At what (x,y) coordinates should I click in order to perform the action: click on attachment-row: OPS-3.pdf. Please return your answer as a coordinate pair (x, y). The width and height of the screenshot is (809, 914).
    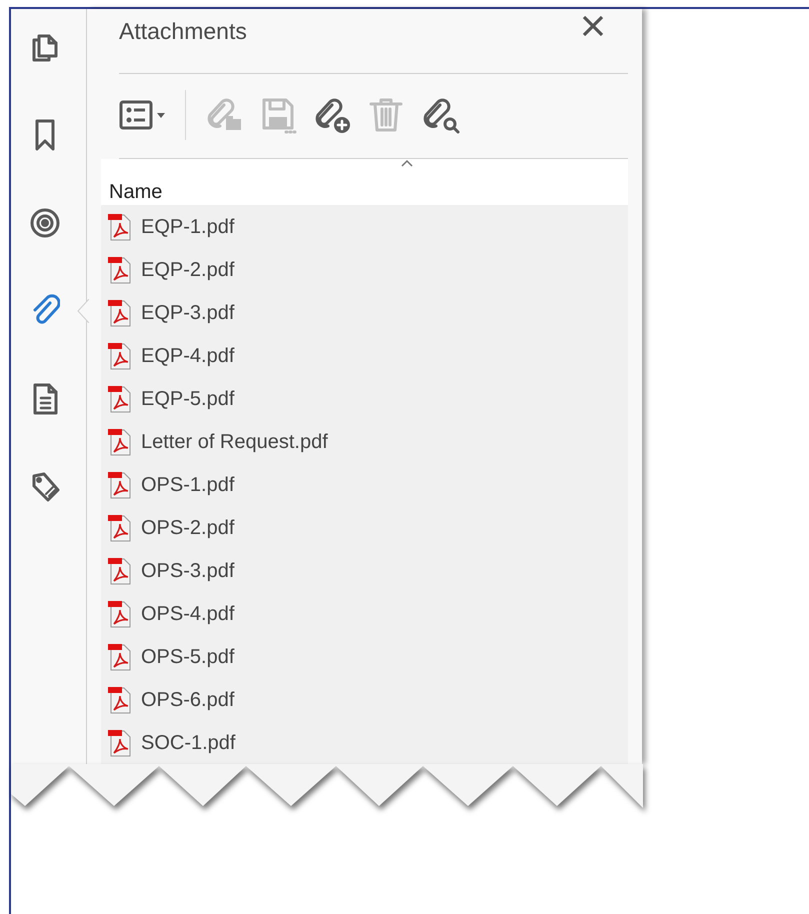
    Looking at the image, I should click on (364, 570).